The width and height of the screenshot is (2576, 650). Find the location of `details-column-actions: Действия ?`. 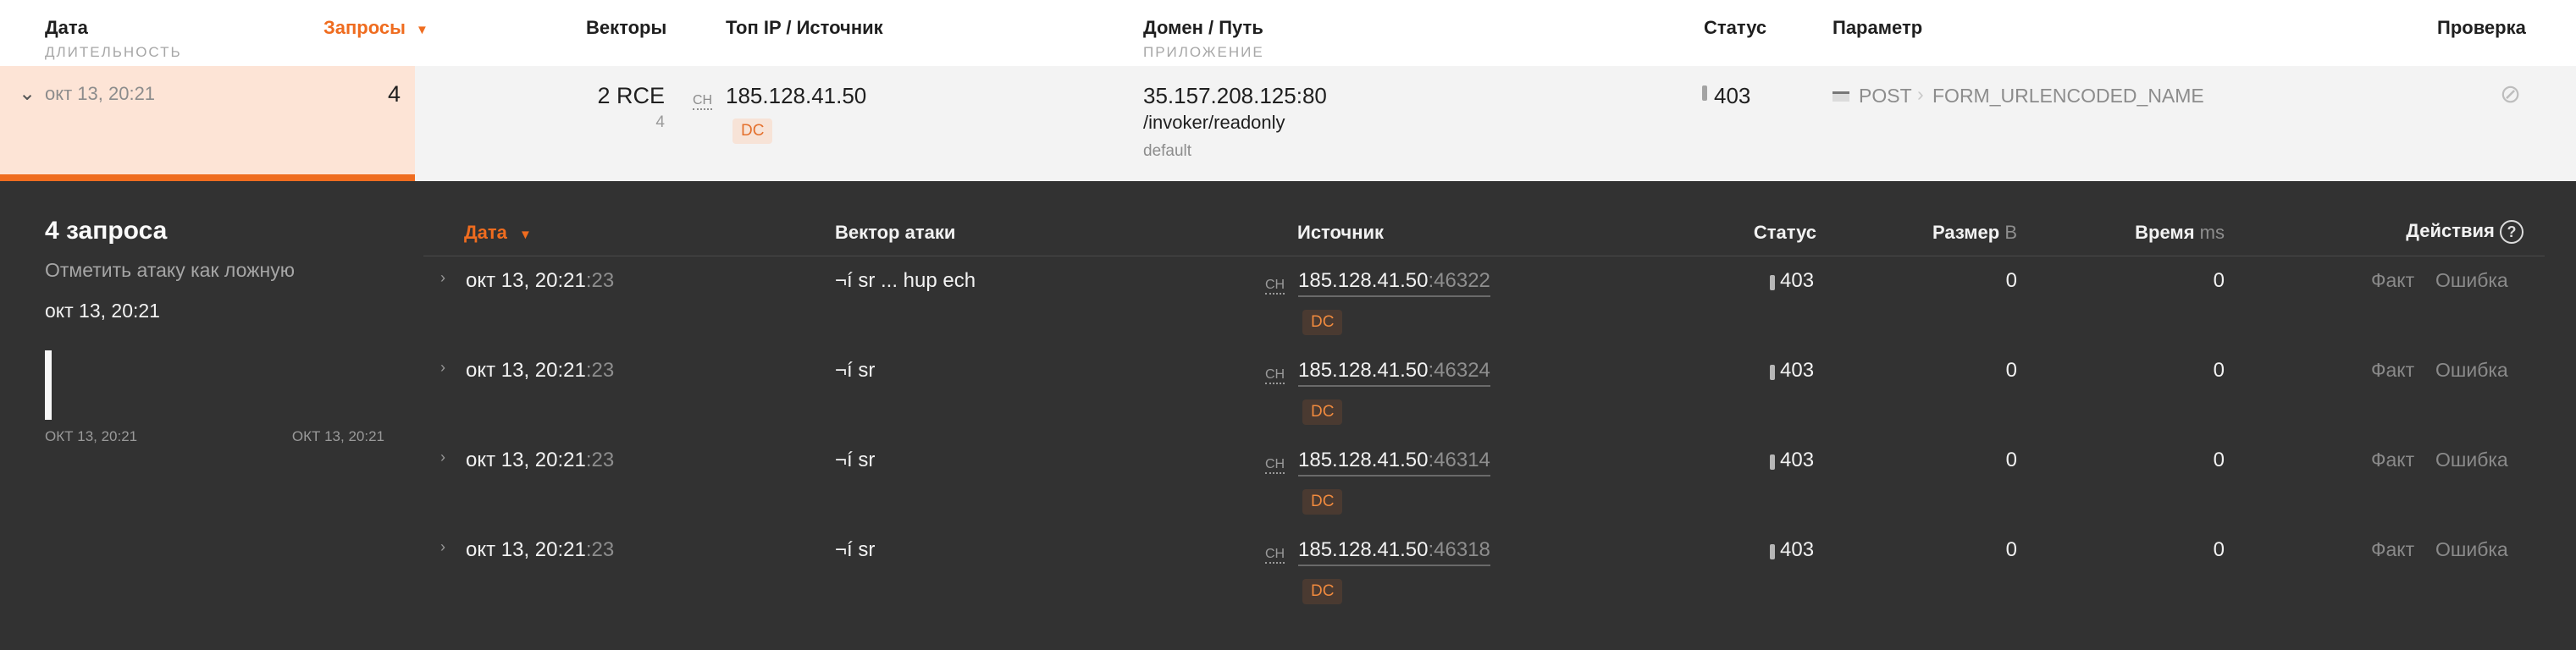

details-column-actions: Действия ? is located at coordinates (2464, 233).